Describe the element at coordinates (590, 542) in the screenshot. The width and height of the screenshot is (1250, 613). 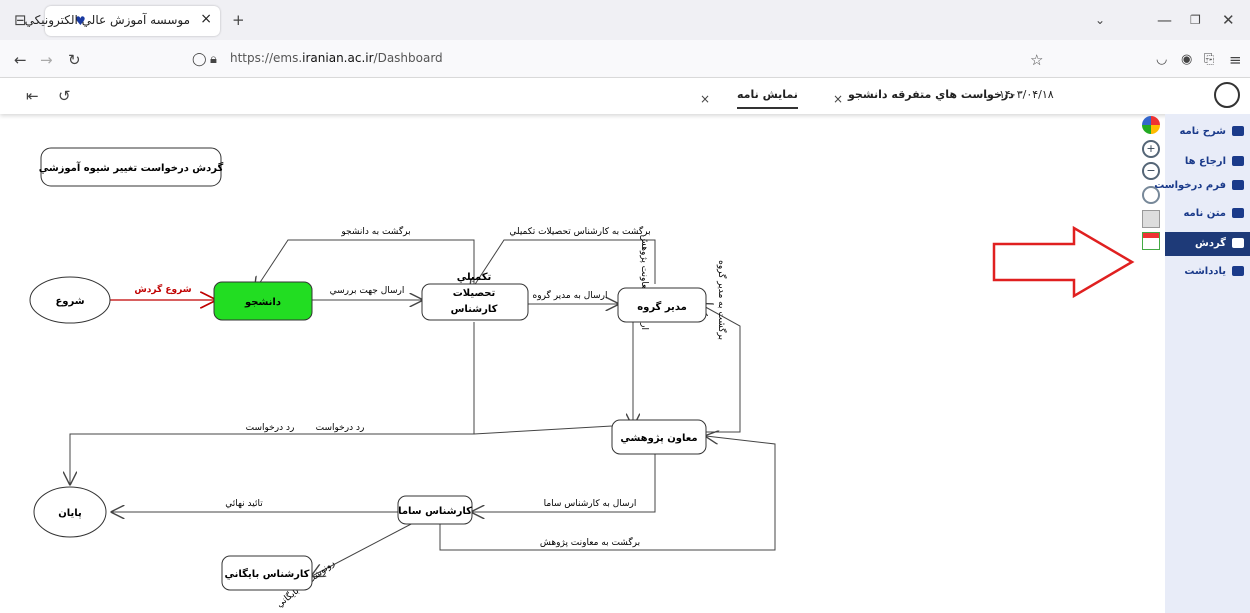
I see `edge-label-return-deputy: برگشت به معاونت پژوهش` at that location.